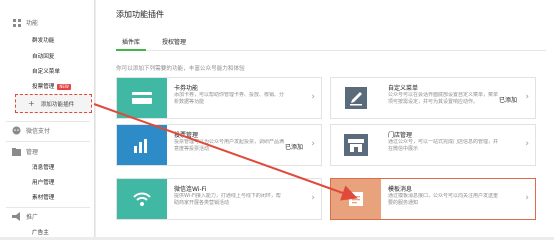 The width and height of the screenshot is (554, 240). Describe the element at coordinates (43, 182) in the screenshot. I see `sidebar-item-users: 用户管理` at that location.